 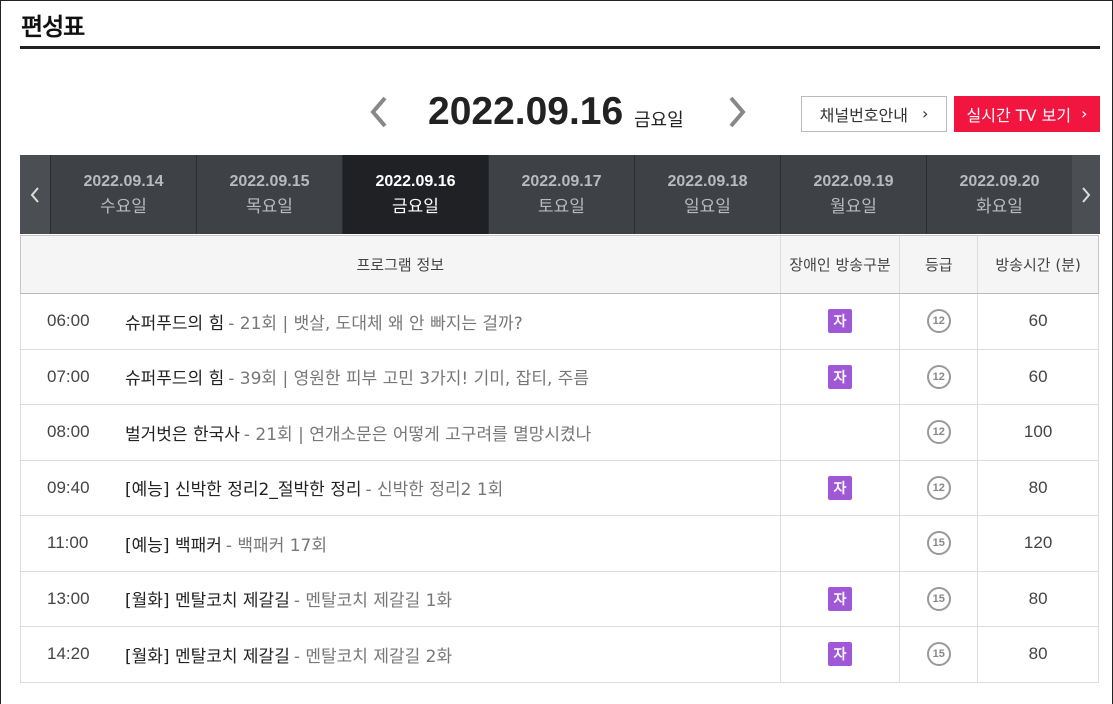 I want to click on duration-cell: 100, so click(x=1037, y=432).